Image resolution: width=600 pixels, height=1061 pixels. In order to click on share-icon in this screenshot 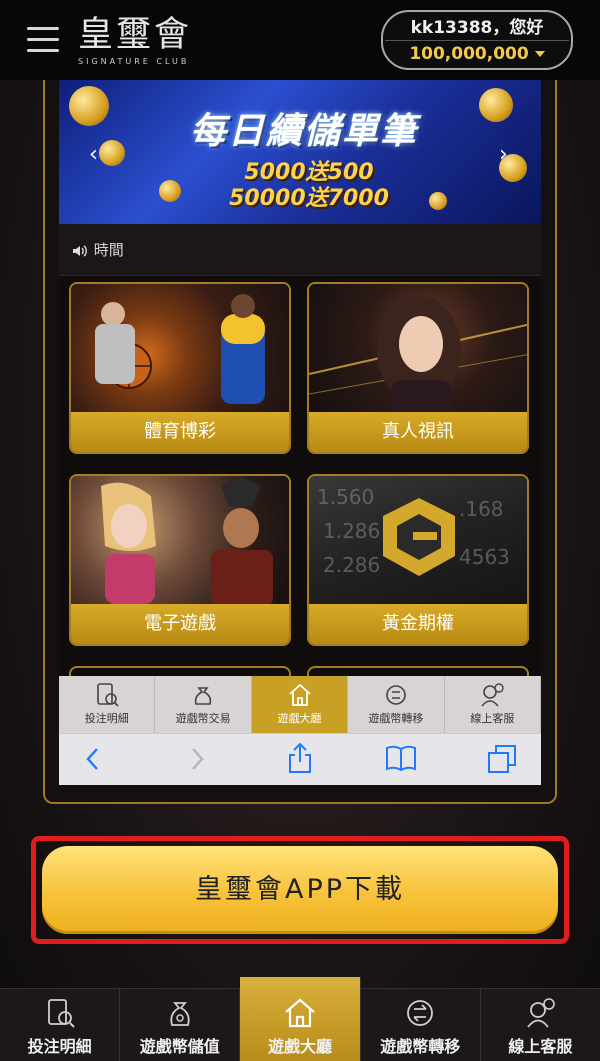, I will do `click(300, 758)`.